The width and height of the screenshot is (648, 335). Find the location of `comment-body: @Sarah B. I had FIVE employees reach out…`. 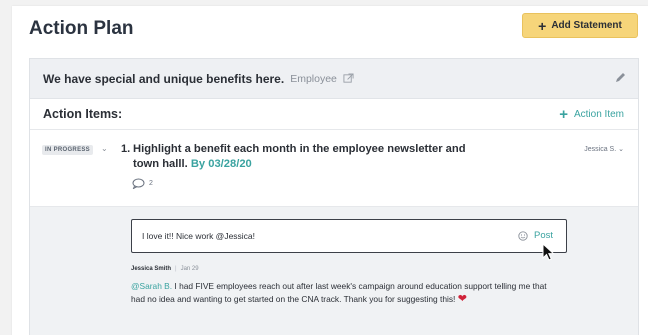

comment-body: @Sarah B. I had FIVE employees reach out… is located at coordinates (346, 293).